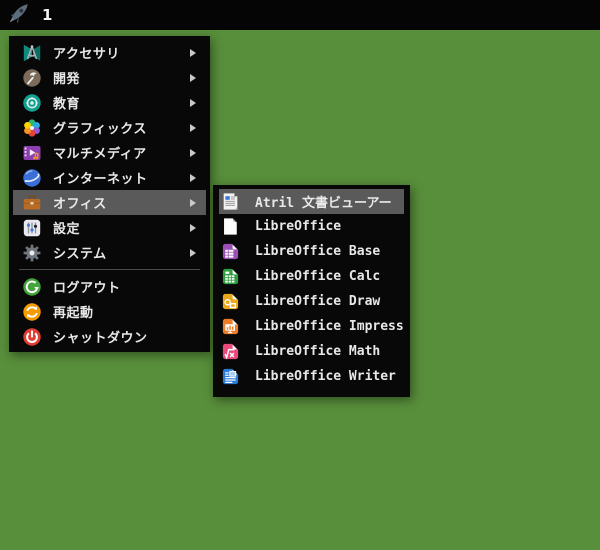  What do you see at coordinates (32, 78) in the screenshot?
I see `development-icon` at bounding box center [32, 78].